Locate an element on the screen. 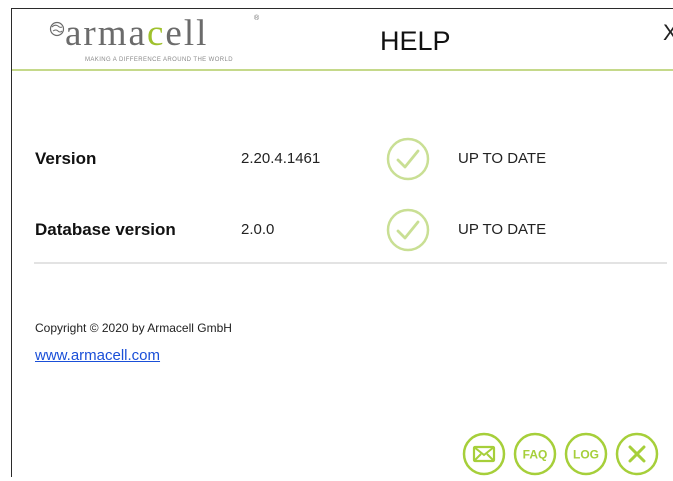  website-link: www.armacell.com is located at coordinates (97, 355).